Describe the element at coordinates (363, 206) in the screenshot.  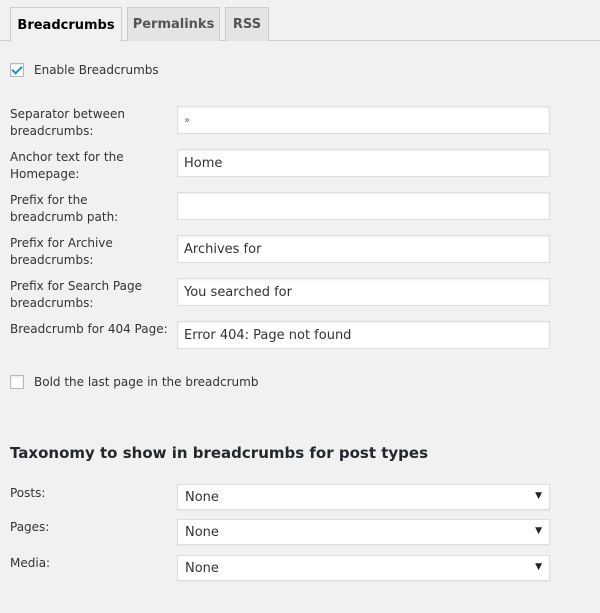
I see `path-prefix-input` at that location.